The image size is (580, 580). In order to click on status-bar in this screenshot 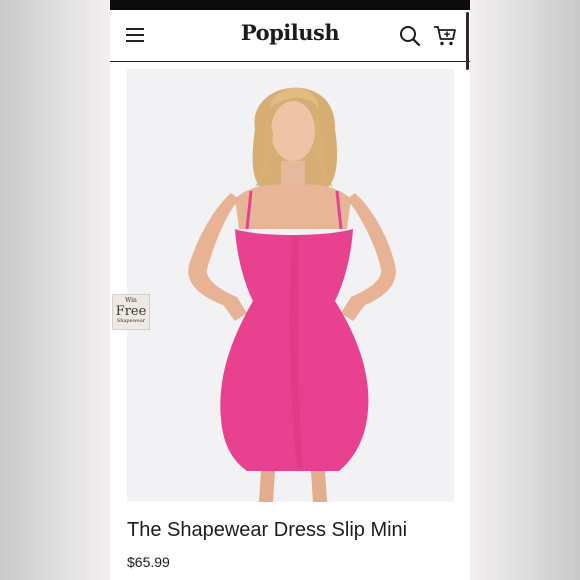, I will do `click(290, 5)`.